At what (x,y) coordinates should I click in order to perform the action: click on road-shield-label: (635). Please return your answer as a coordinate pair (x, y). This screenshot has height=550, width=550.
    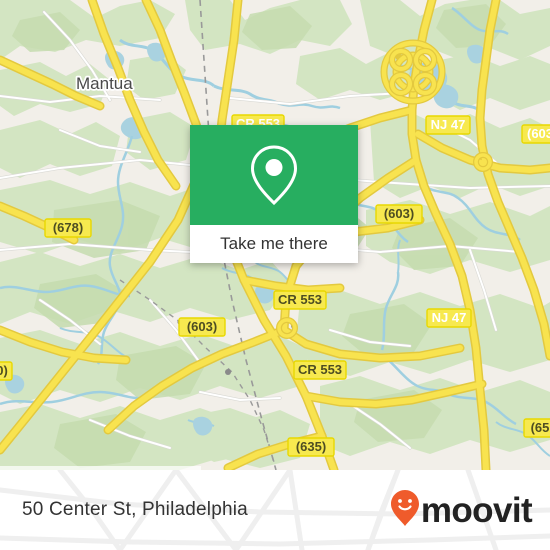
    Looking at the image, I should click on (311, 446).